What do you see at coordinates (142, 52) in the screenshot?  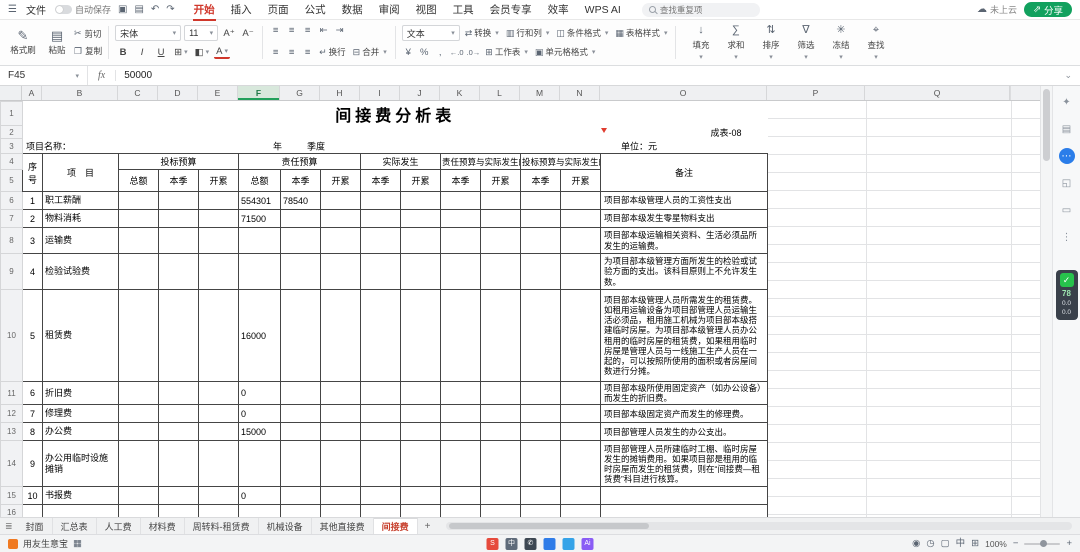 I see `italic-button: I` at bounding box center [142, 52].